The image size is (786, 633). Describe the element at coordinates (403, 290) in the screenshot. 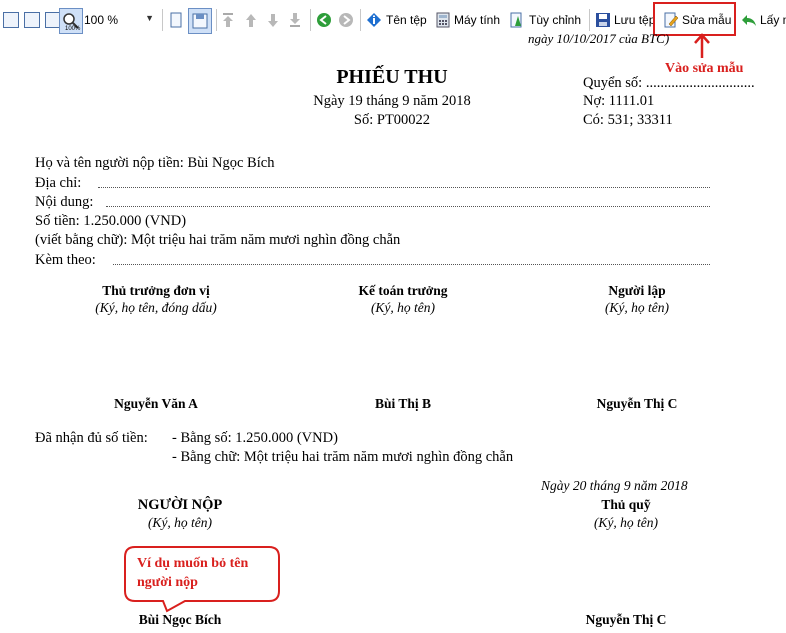

I see `accountant-title: Kế toán trưởng` at that location.